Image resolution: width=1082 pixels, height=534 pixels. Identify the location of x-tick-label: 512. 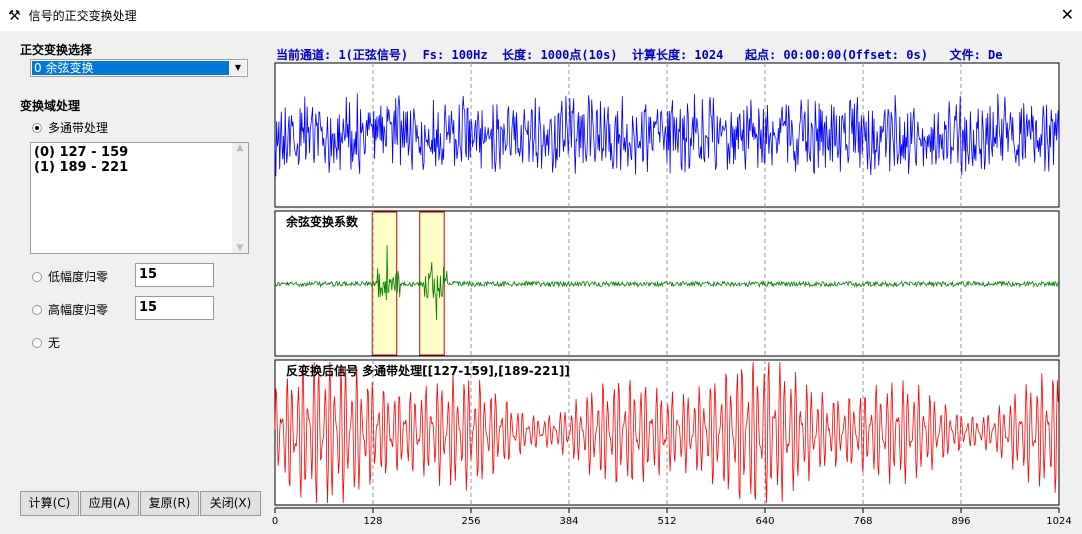
(666, 521).